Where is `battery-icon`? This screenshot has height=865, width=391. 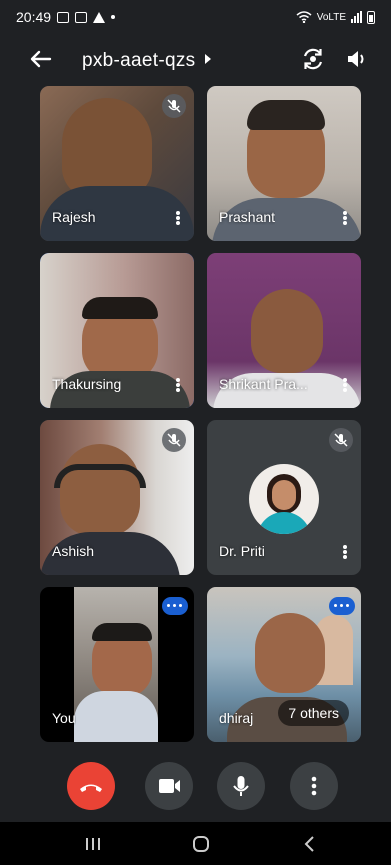 battery-icon is located at coordinates (371, 17).